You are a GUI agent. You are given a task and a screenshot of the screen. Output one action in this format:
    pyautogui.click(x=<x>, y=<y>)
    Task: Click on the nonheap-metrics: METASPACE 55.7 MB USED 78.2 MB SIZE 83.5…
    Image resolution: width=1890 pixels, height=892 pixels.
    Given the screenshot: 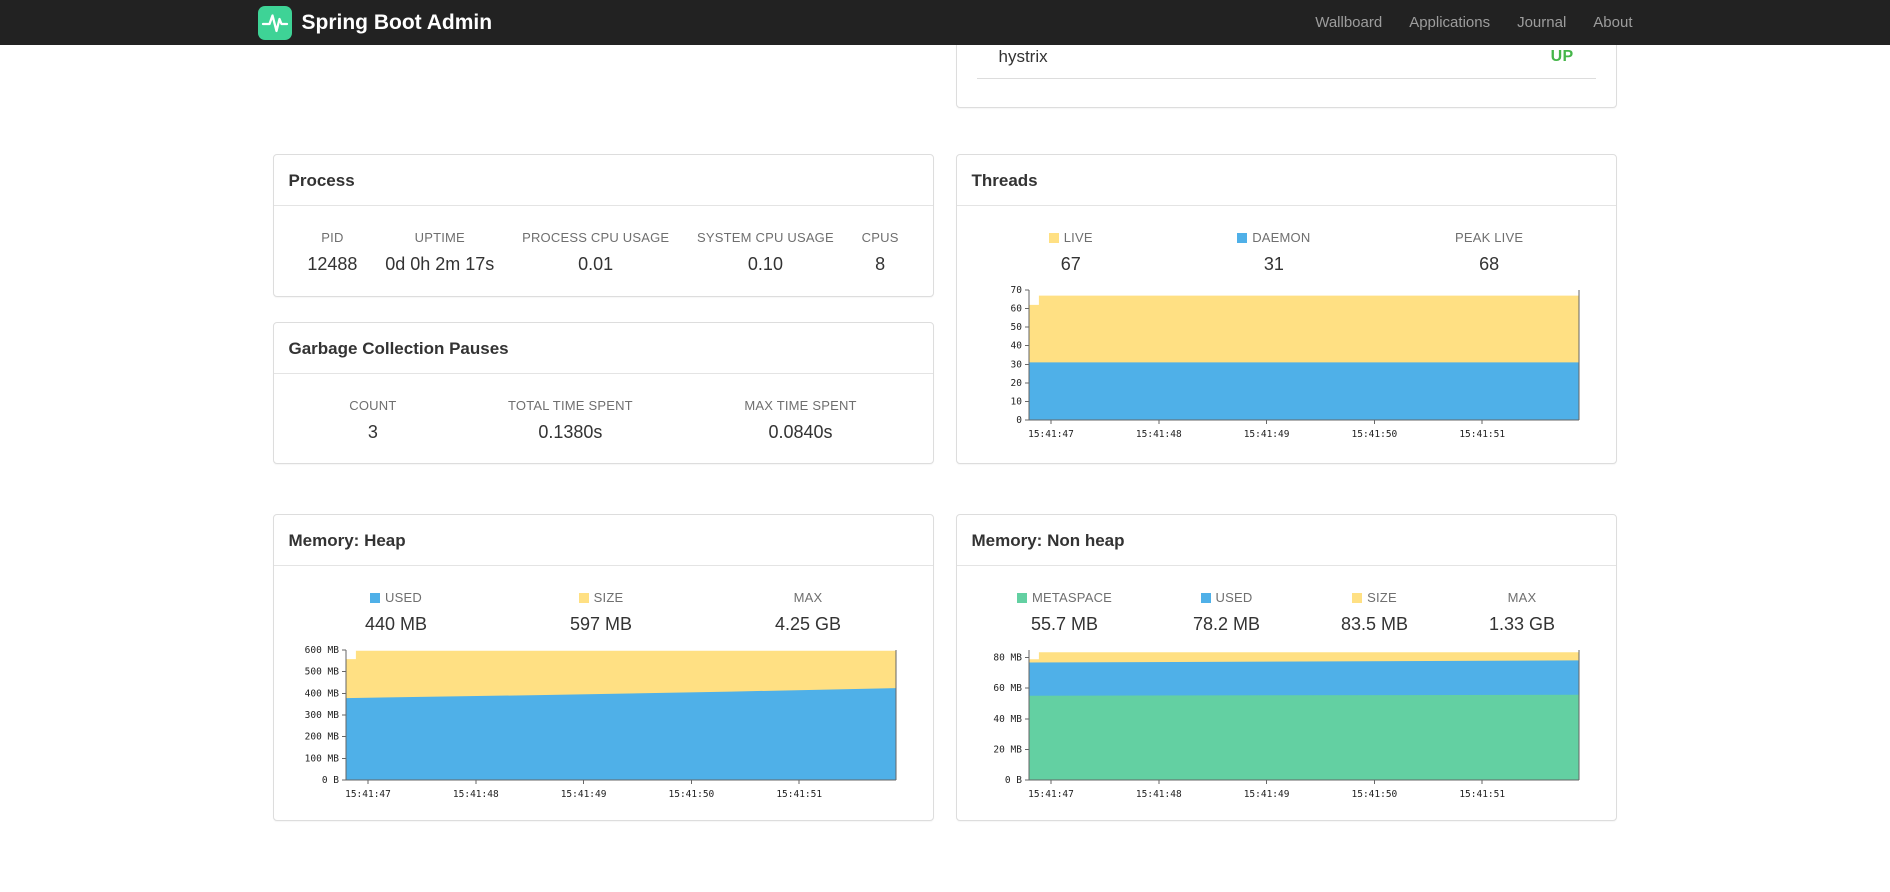 What is the action you would take?
    pyautogui.click(x=1286, y=600)
    